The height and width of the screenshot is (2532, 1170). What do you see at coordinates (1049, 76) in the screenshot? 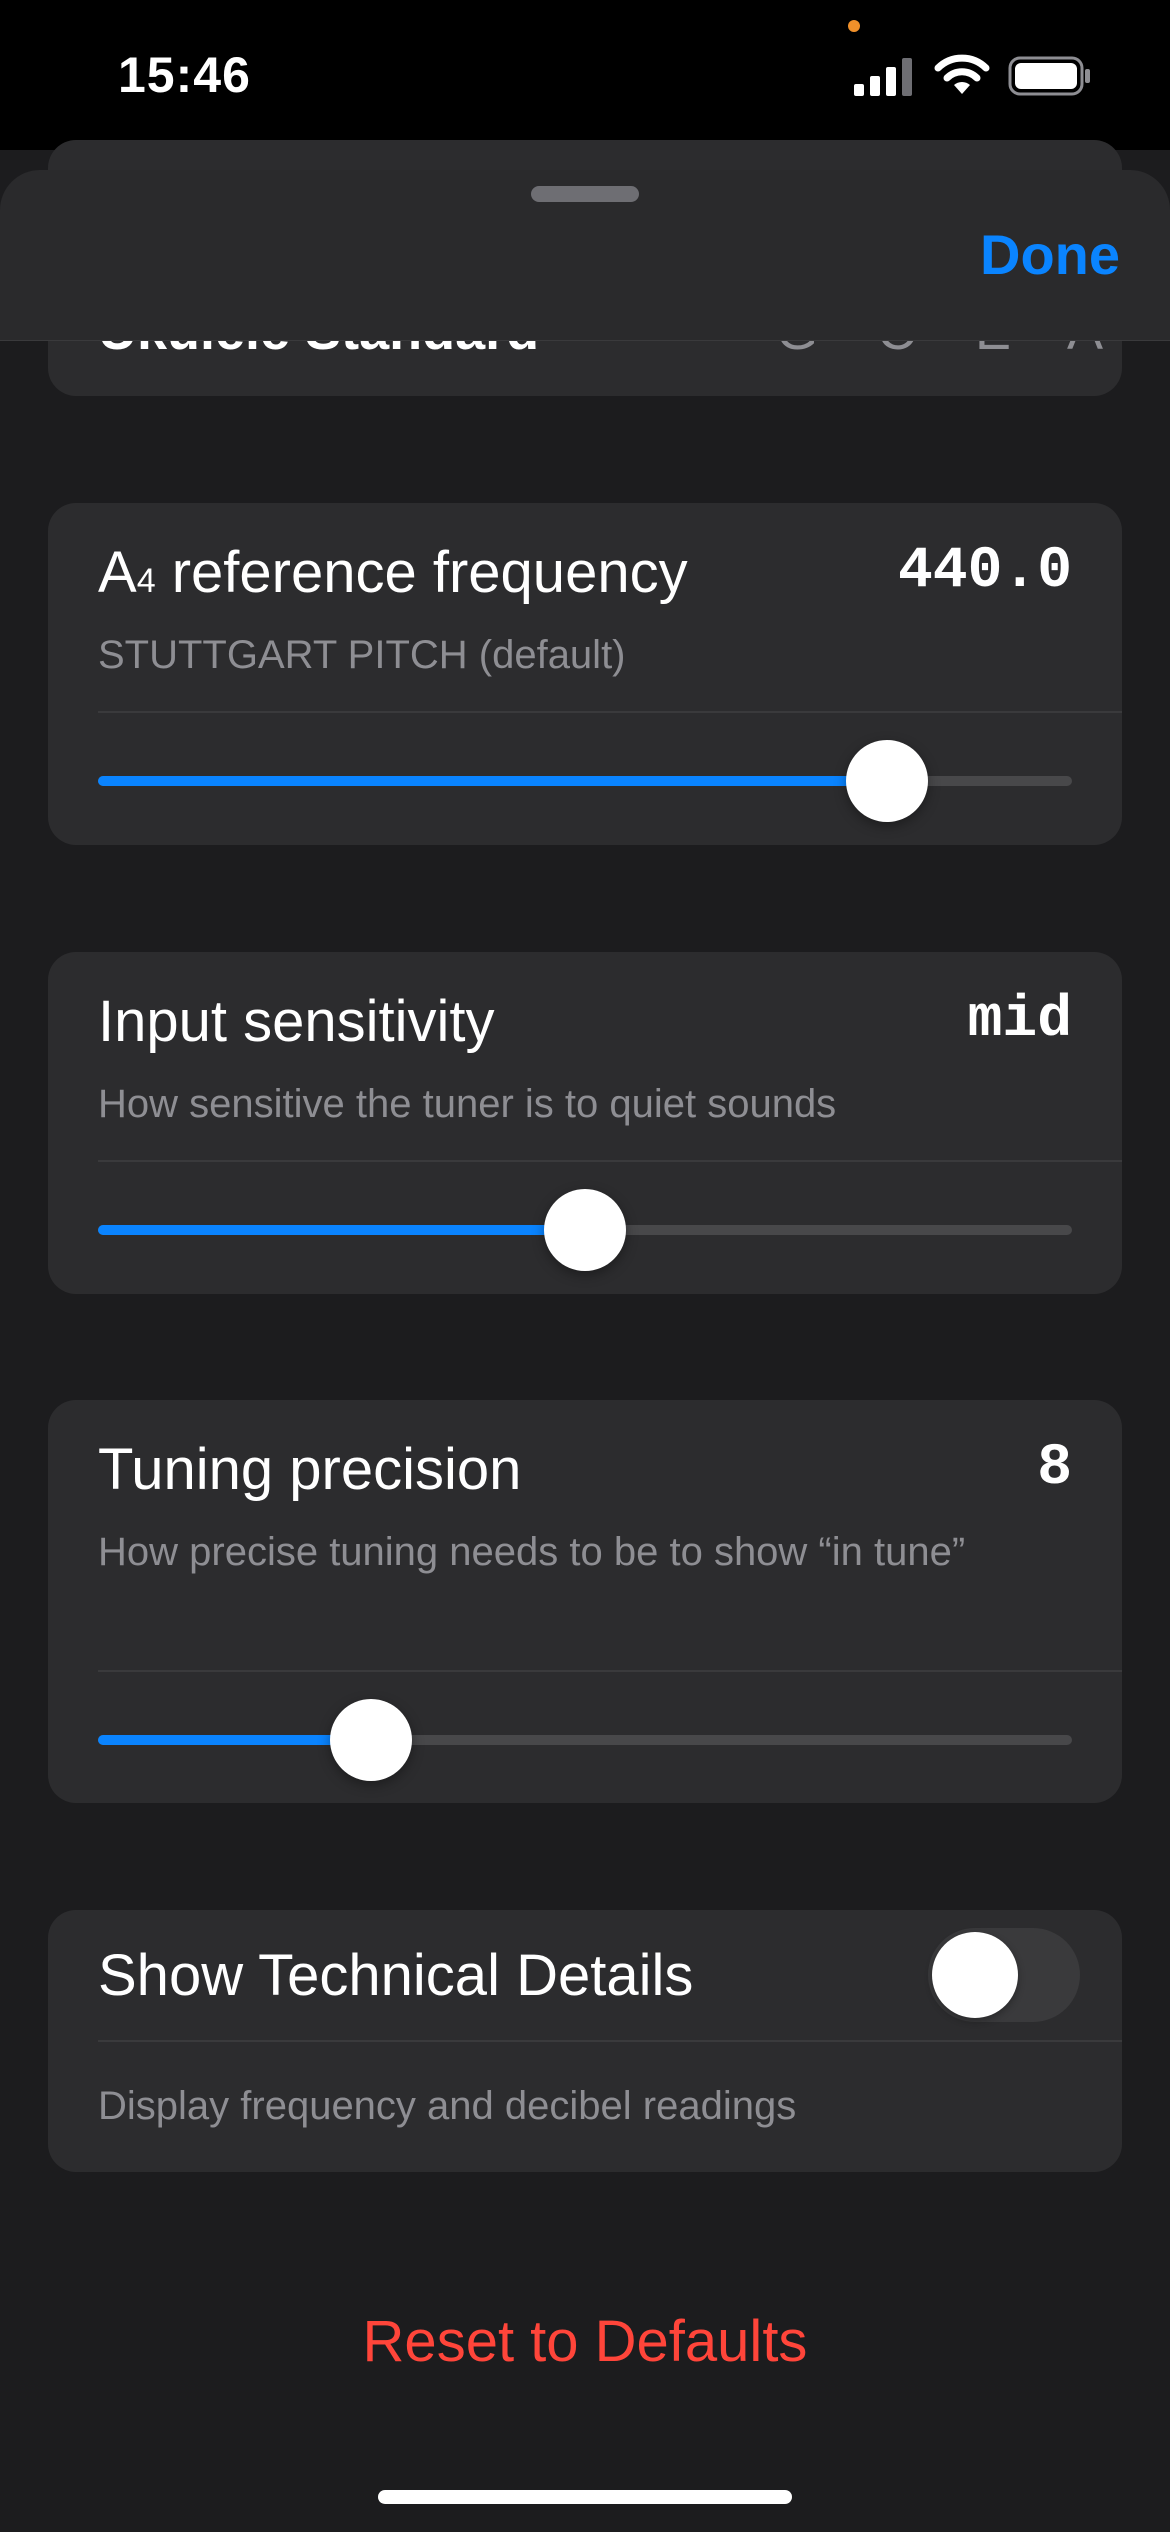
I see `battery-icon` at bounding box center [1049, 76].